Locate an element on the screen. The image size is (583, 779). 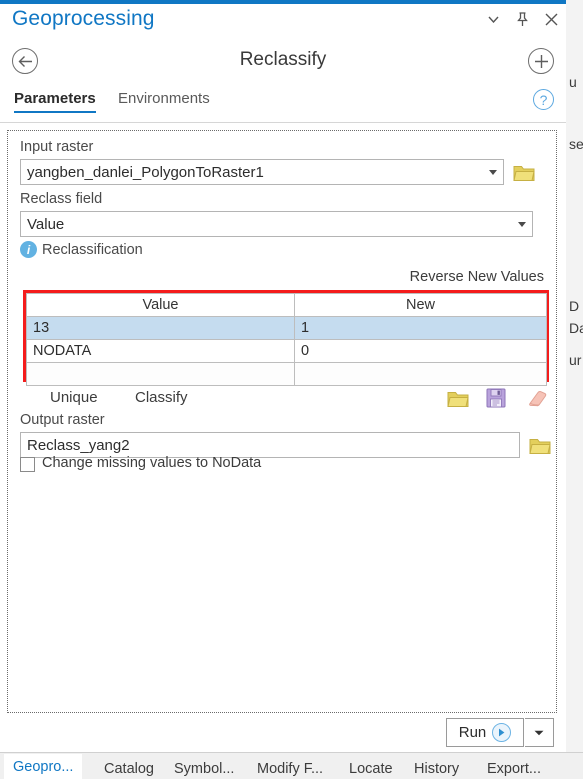
run-button: Run is located at coordinates (485, 732).